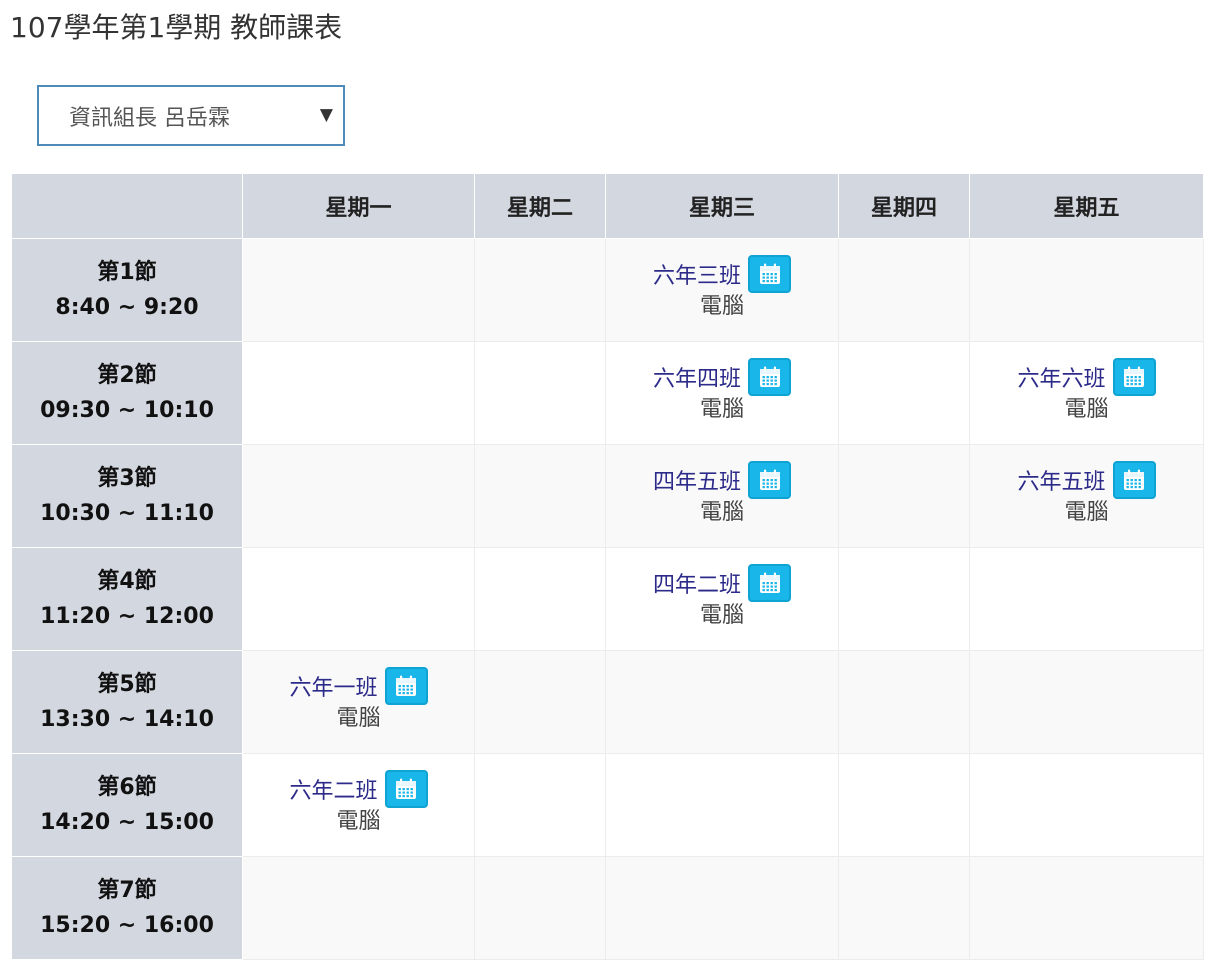 This screenshot has width=1212, height=963. Describe the element at coordinates (1061, 377) in the screenshot. I see `class-link: 六年六班` at that location.